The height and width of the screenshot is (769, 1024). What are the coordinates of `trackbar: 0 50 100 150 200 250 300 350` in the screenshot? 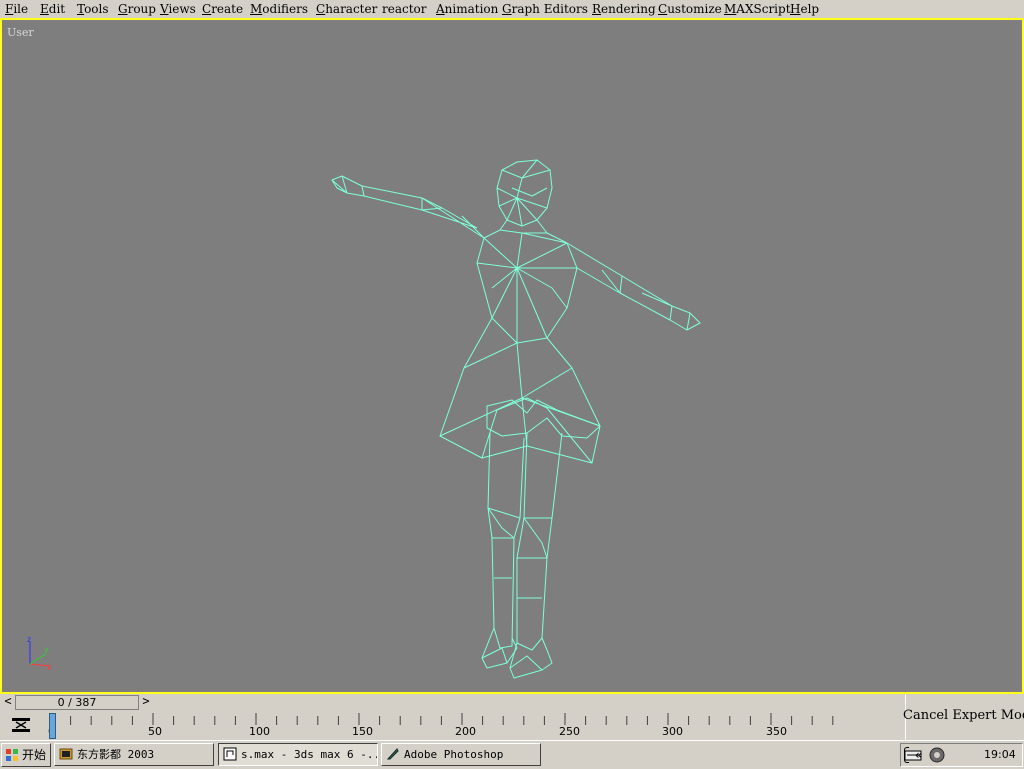 It's located at (452, 725).